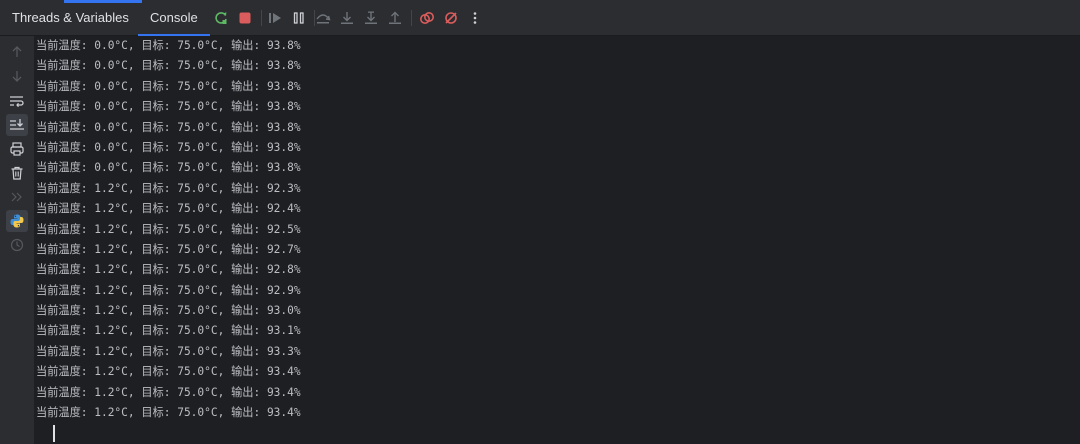 The height and width of the screenshot is (444, 1080). I want to click on console-line: 当前温度: 1.2°C, 目标: 75.0°C, 输出: 93.1%, so click(168, 331).